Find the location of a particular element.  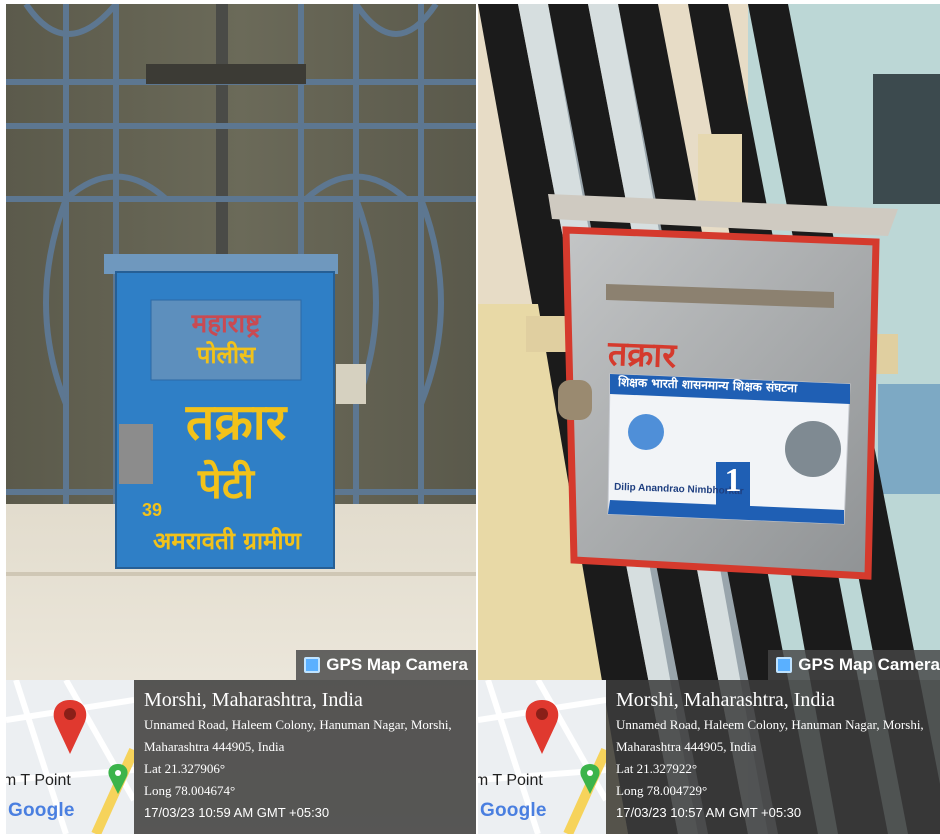

longitude-text: Long 78.004729° is located at coordinates (662, 790).